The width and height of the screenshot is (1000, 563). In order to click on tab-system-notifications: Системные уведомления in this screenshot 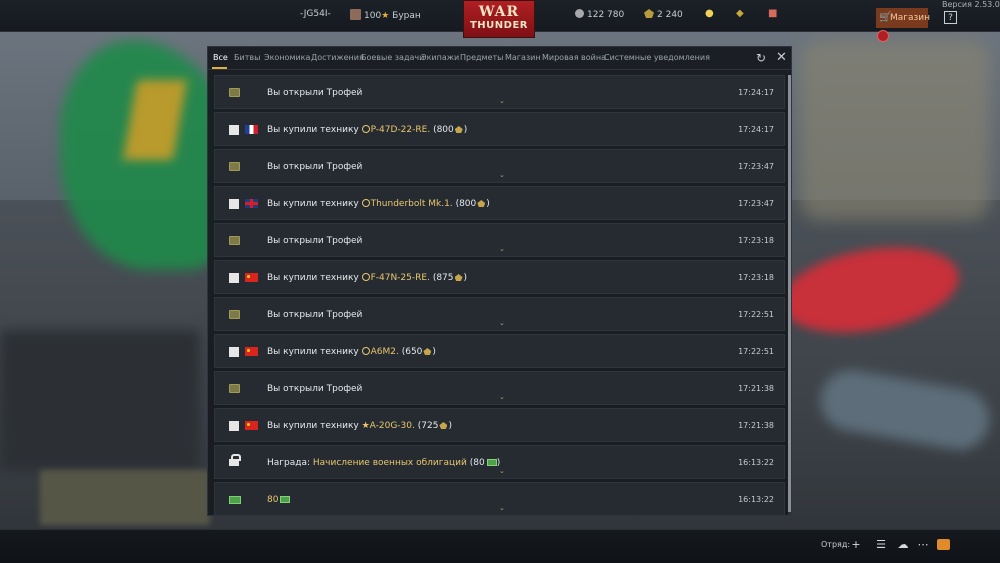, I will do `click(657, 57)`.